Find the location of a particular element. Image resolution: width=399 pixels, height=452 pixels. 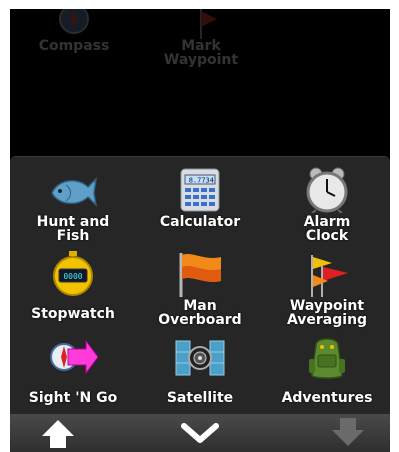

background-app-mark-waypoint: Mark Waypoint is located at coordinates (201, 44).